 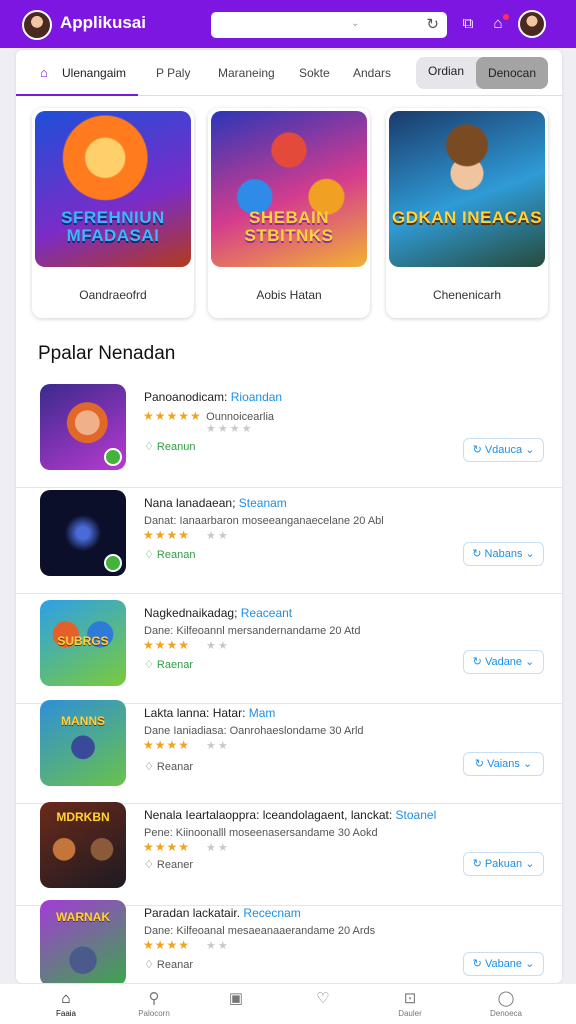 I want to click on nav-dauler: ⊡ Dauler, so click(x=410, y=1004).